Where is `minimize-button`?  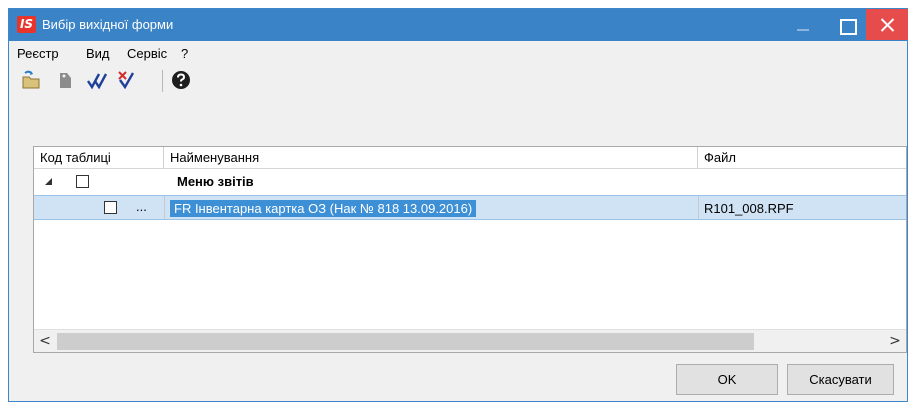
minimize-button is located at coordinates (803, 25).